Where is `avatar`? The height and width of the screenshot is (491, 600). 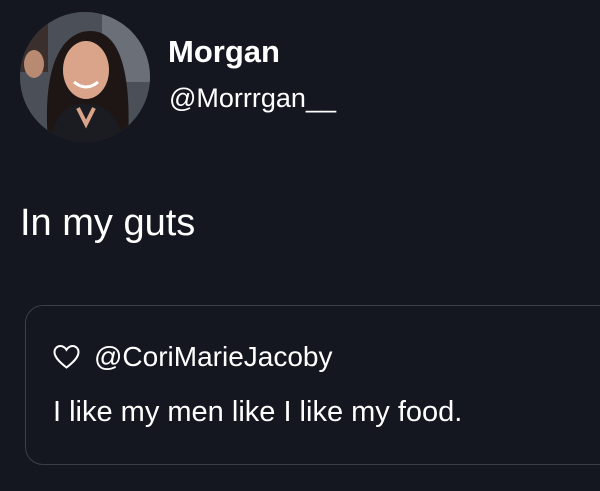 avatar is located at coordinates (85, 77).